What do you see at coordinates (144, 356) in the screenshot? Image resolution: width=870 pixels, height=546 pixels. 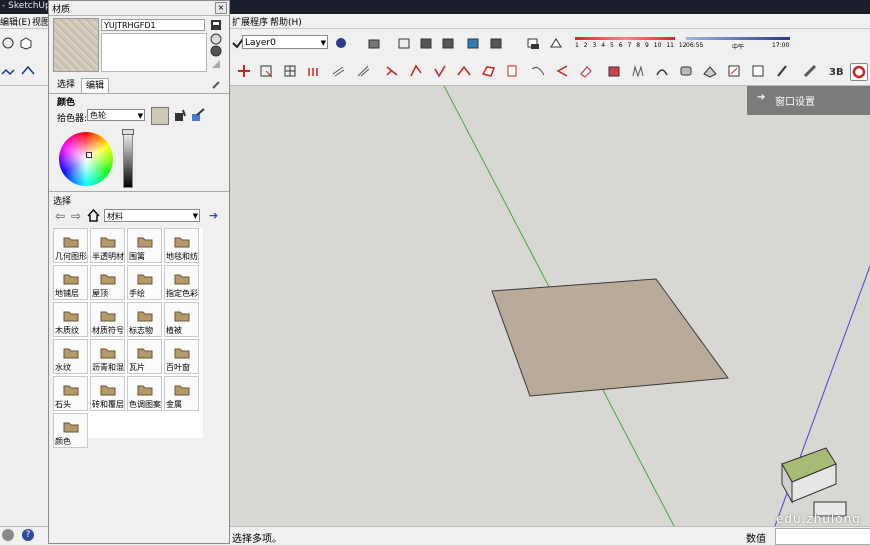 I see `material-category-item: 瓦片` at bounding box center [144, 356].